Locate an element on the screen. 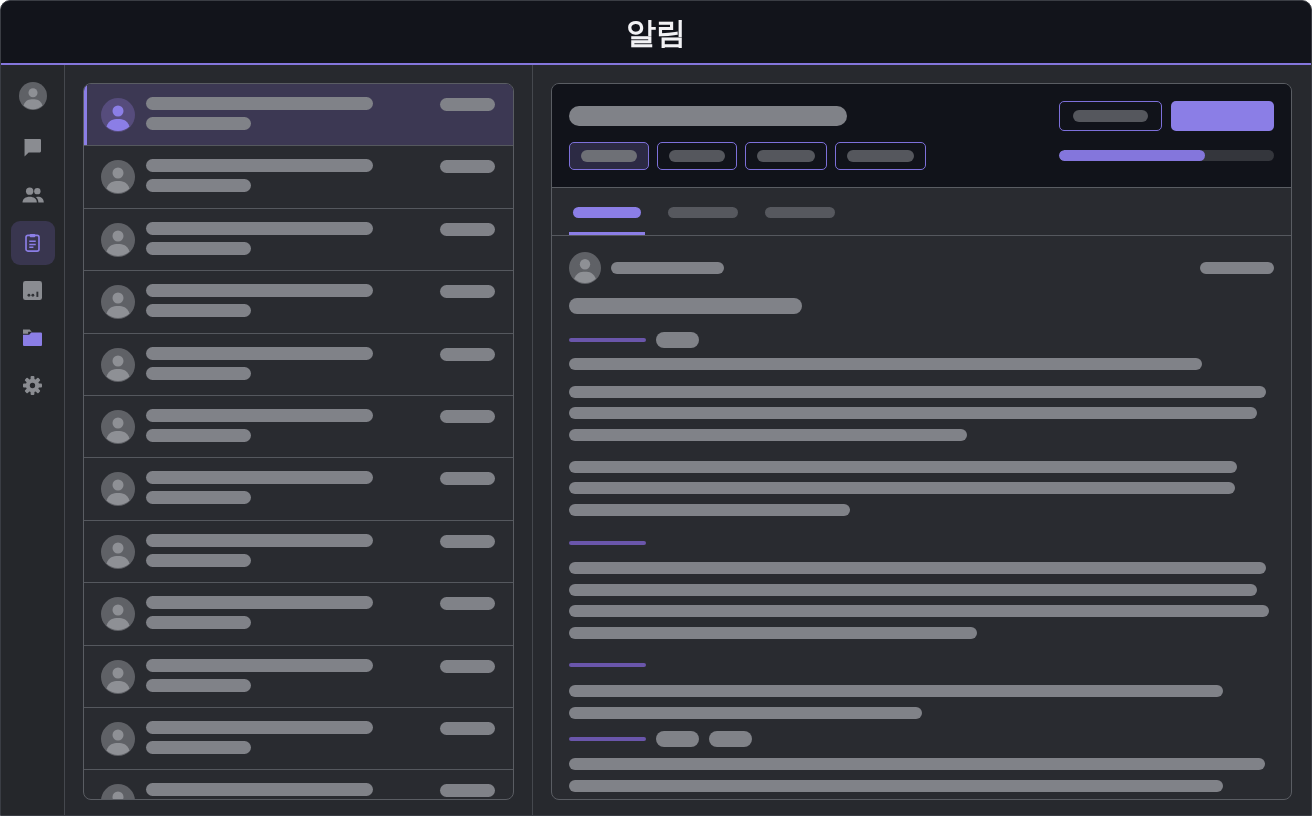 This screenshot has width=1312, height=816. secondary-button is located at coordinates (1110, 116).